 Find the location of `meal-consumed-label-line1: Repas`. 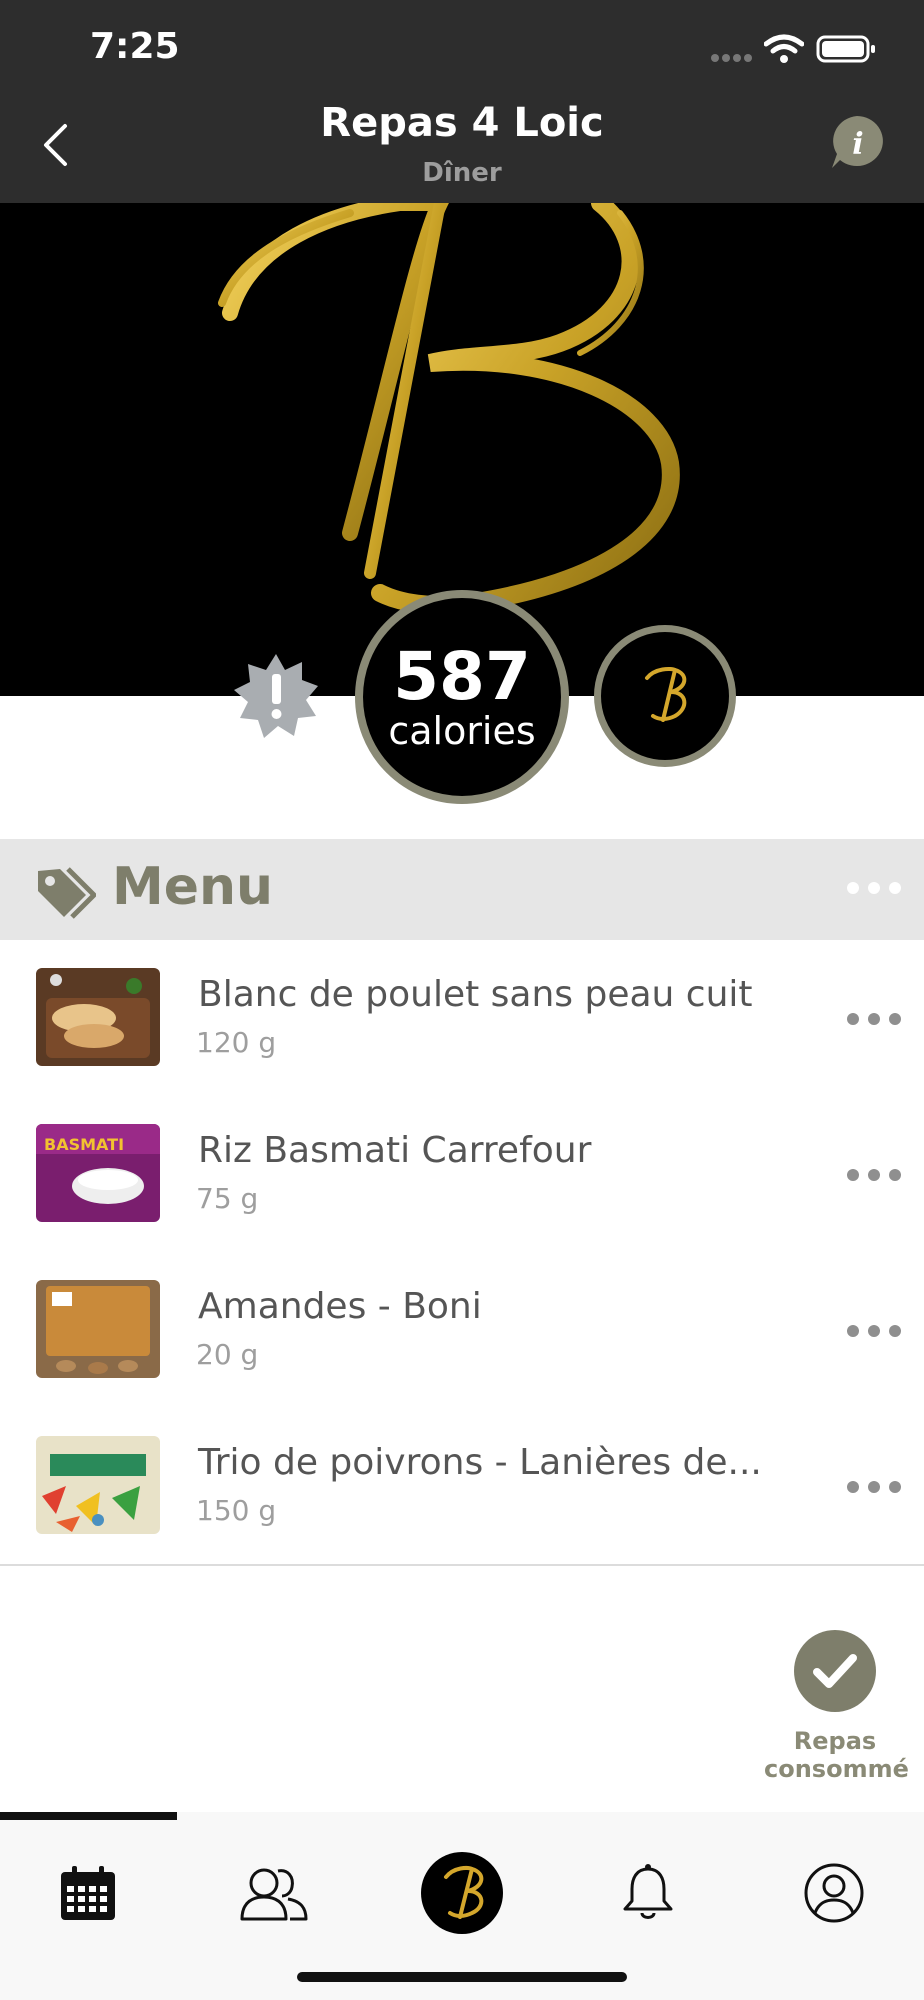

meal-consumed-label-line1: Repas is located at coordinates (835, 1741).